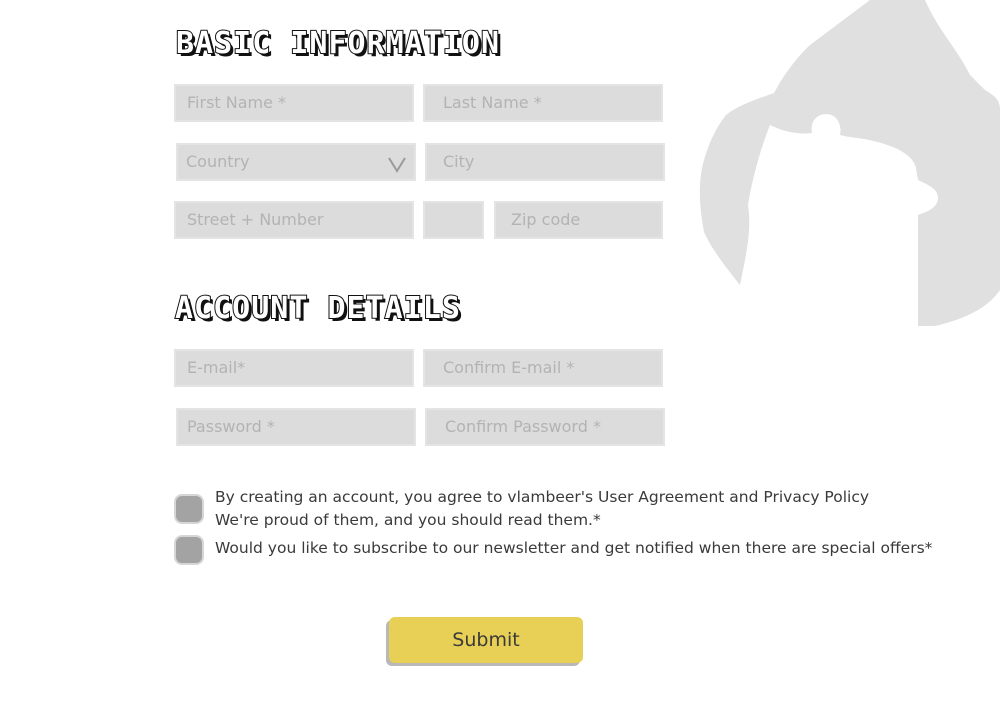 This screenshot has width=1000, height=707. What do you see at coordinates (296, 162) in the screenshot?
I see `country-select: Country` at bounding box center [296, 162].